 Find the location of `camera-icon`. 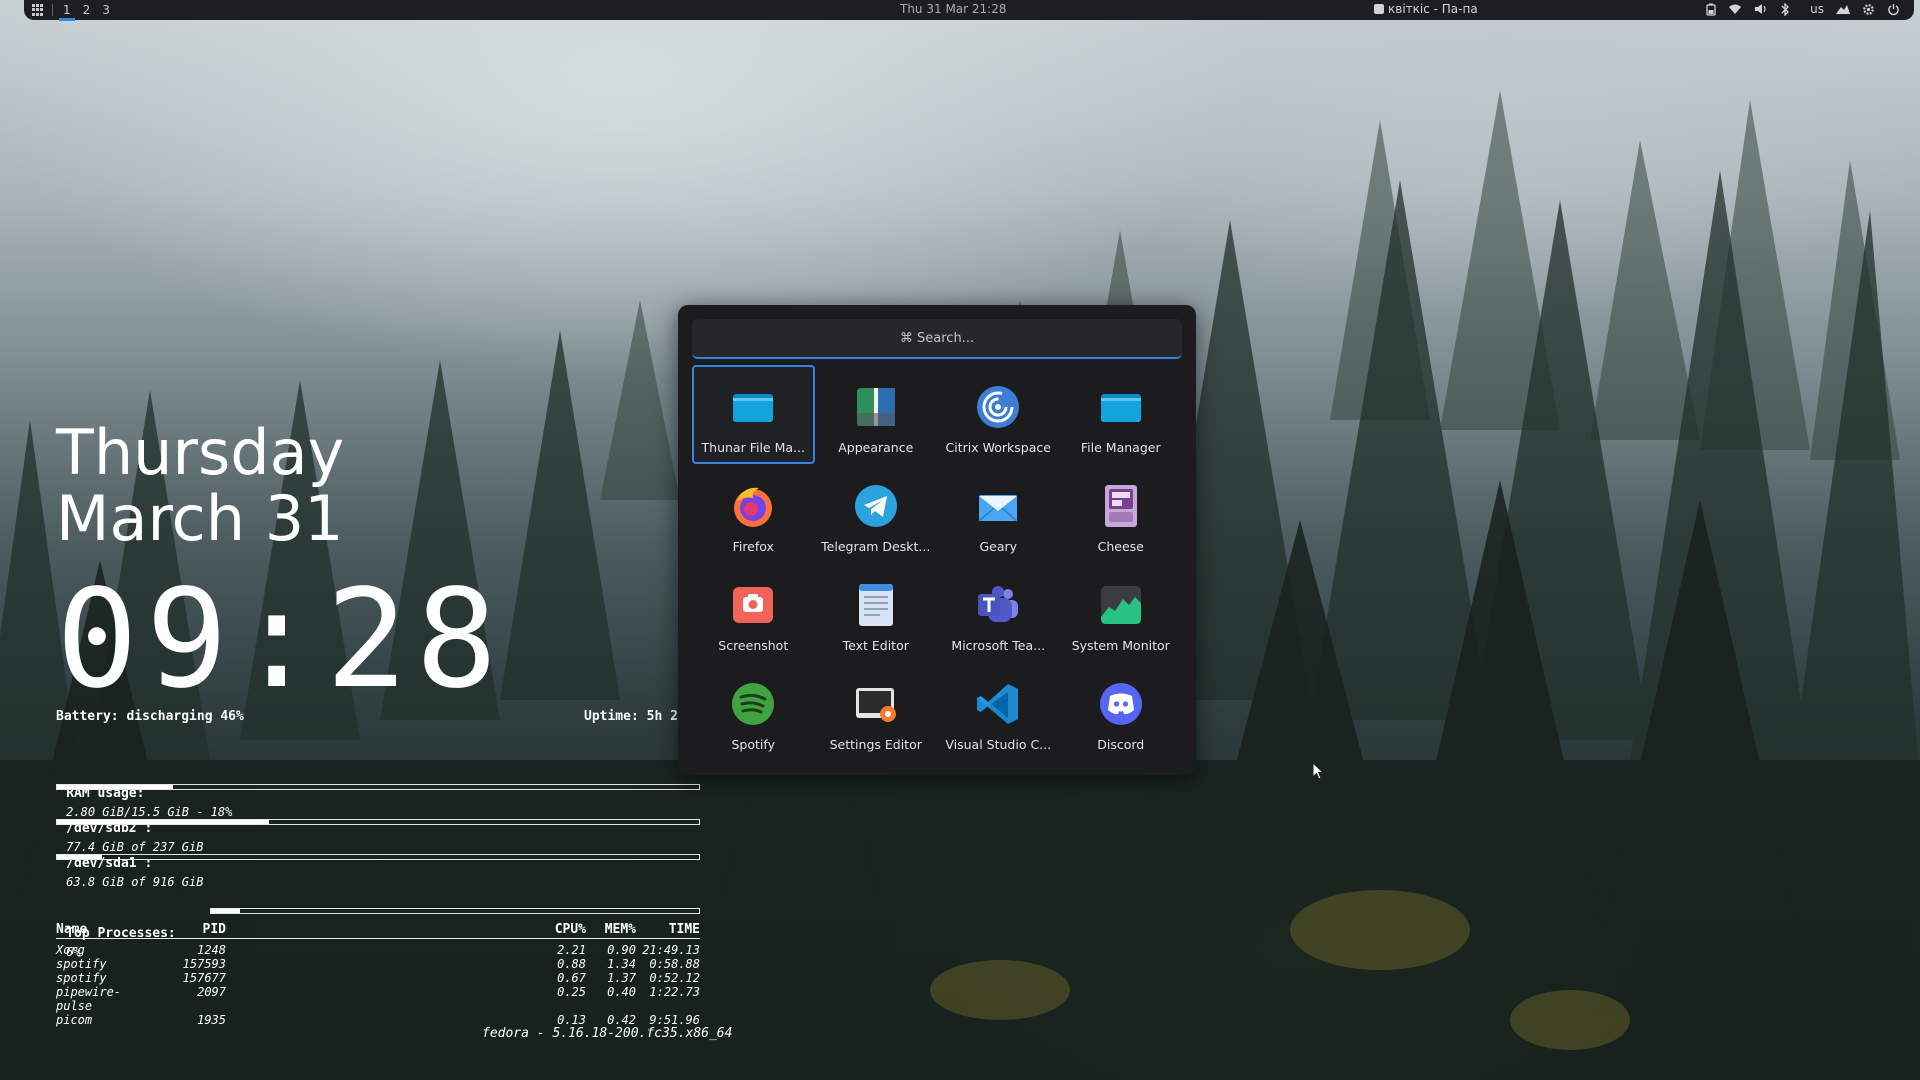

camera-icon is located at coordinates (753, 605).